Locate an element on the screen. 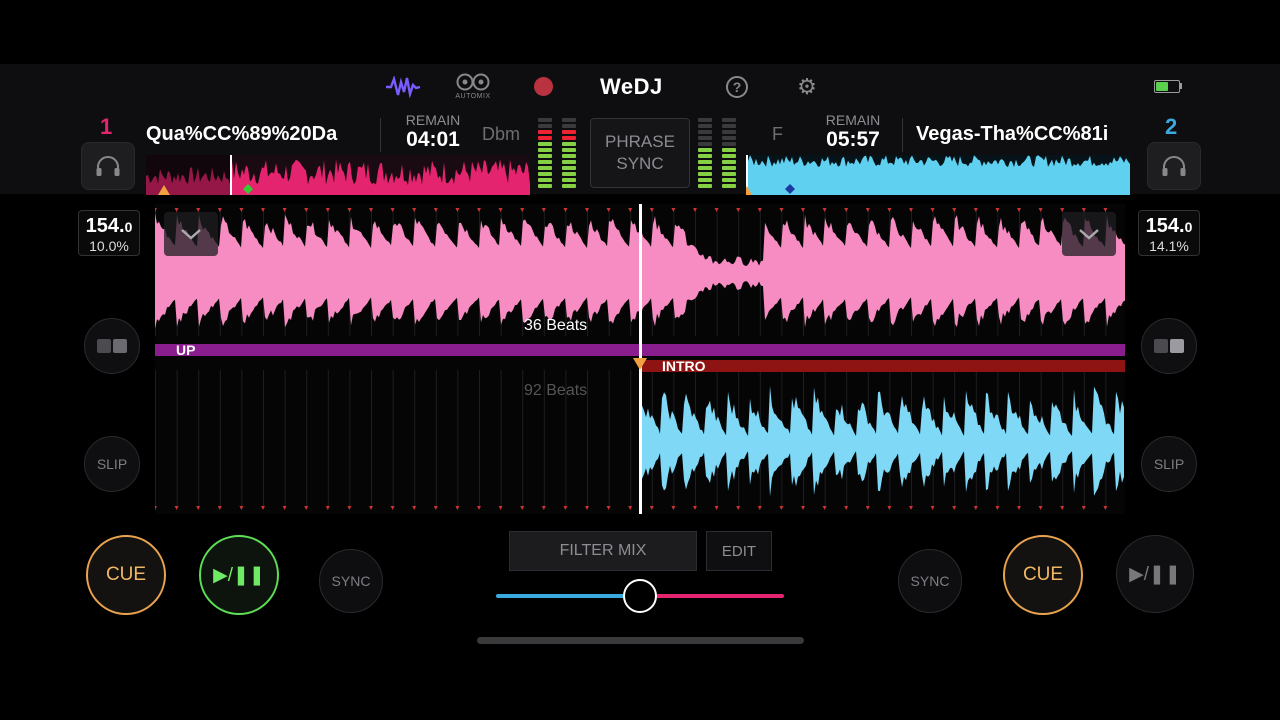 The width and height of the screenshot is (1280, 720). record-icon is located at coordinates (543, 86).